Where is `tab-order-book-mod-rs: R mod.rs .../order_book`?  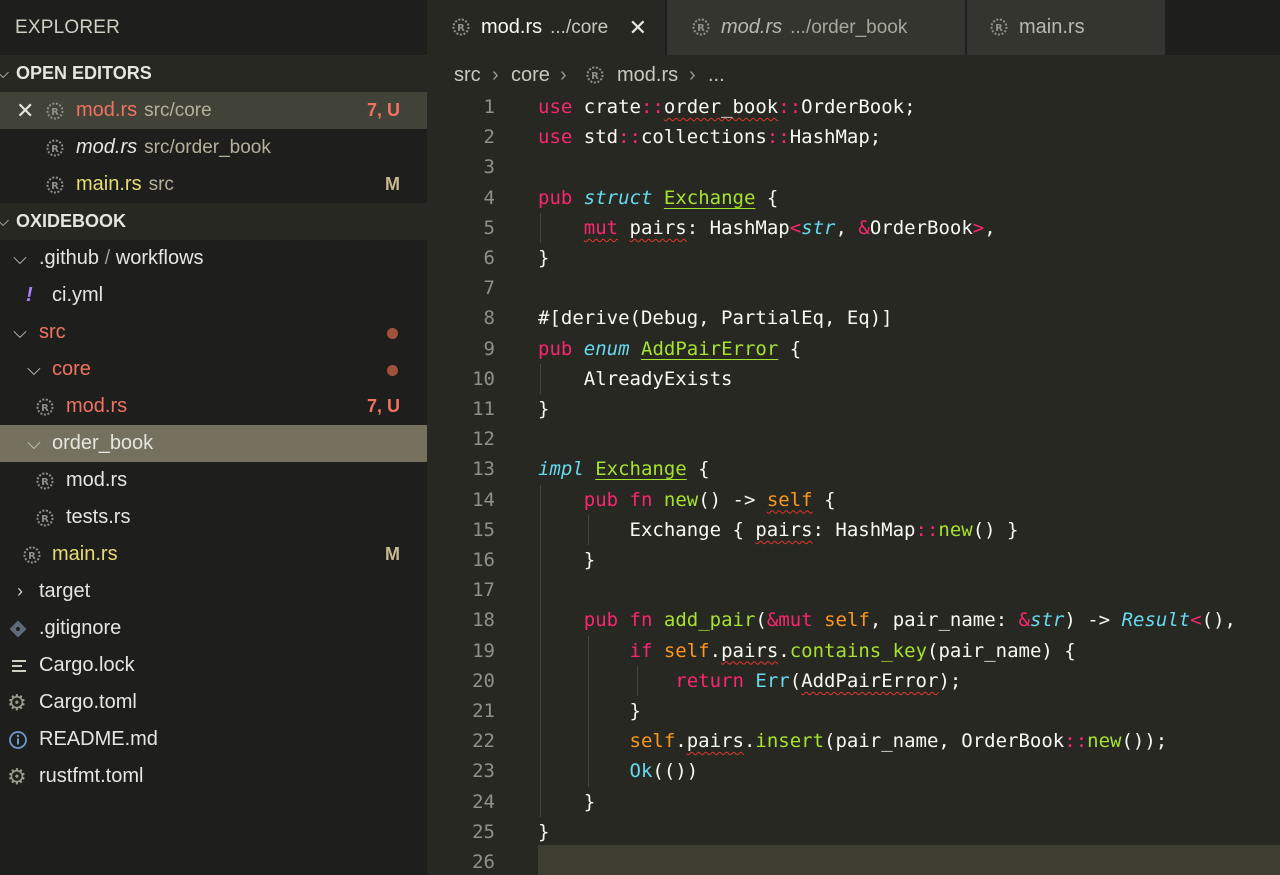 tab-order-book-mod-rs: R mod.rs .../order_book is located at coordinates (816, 27).